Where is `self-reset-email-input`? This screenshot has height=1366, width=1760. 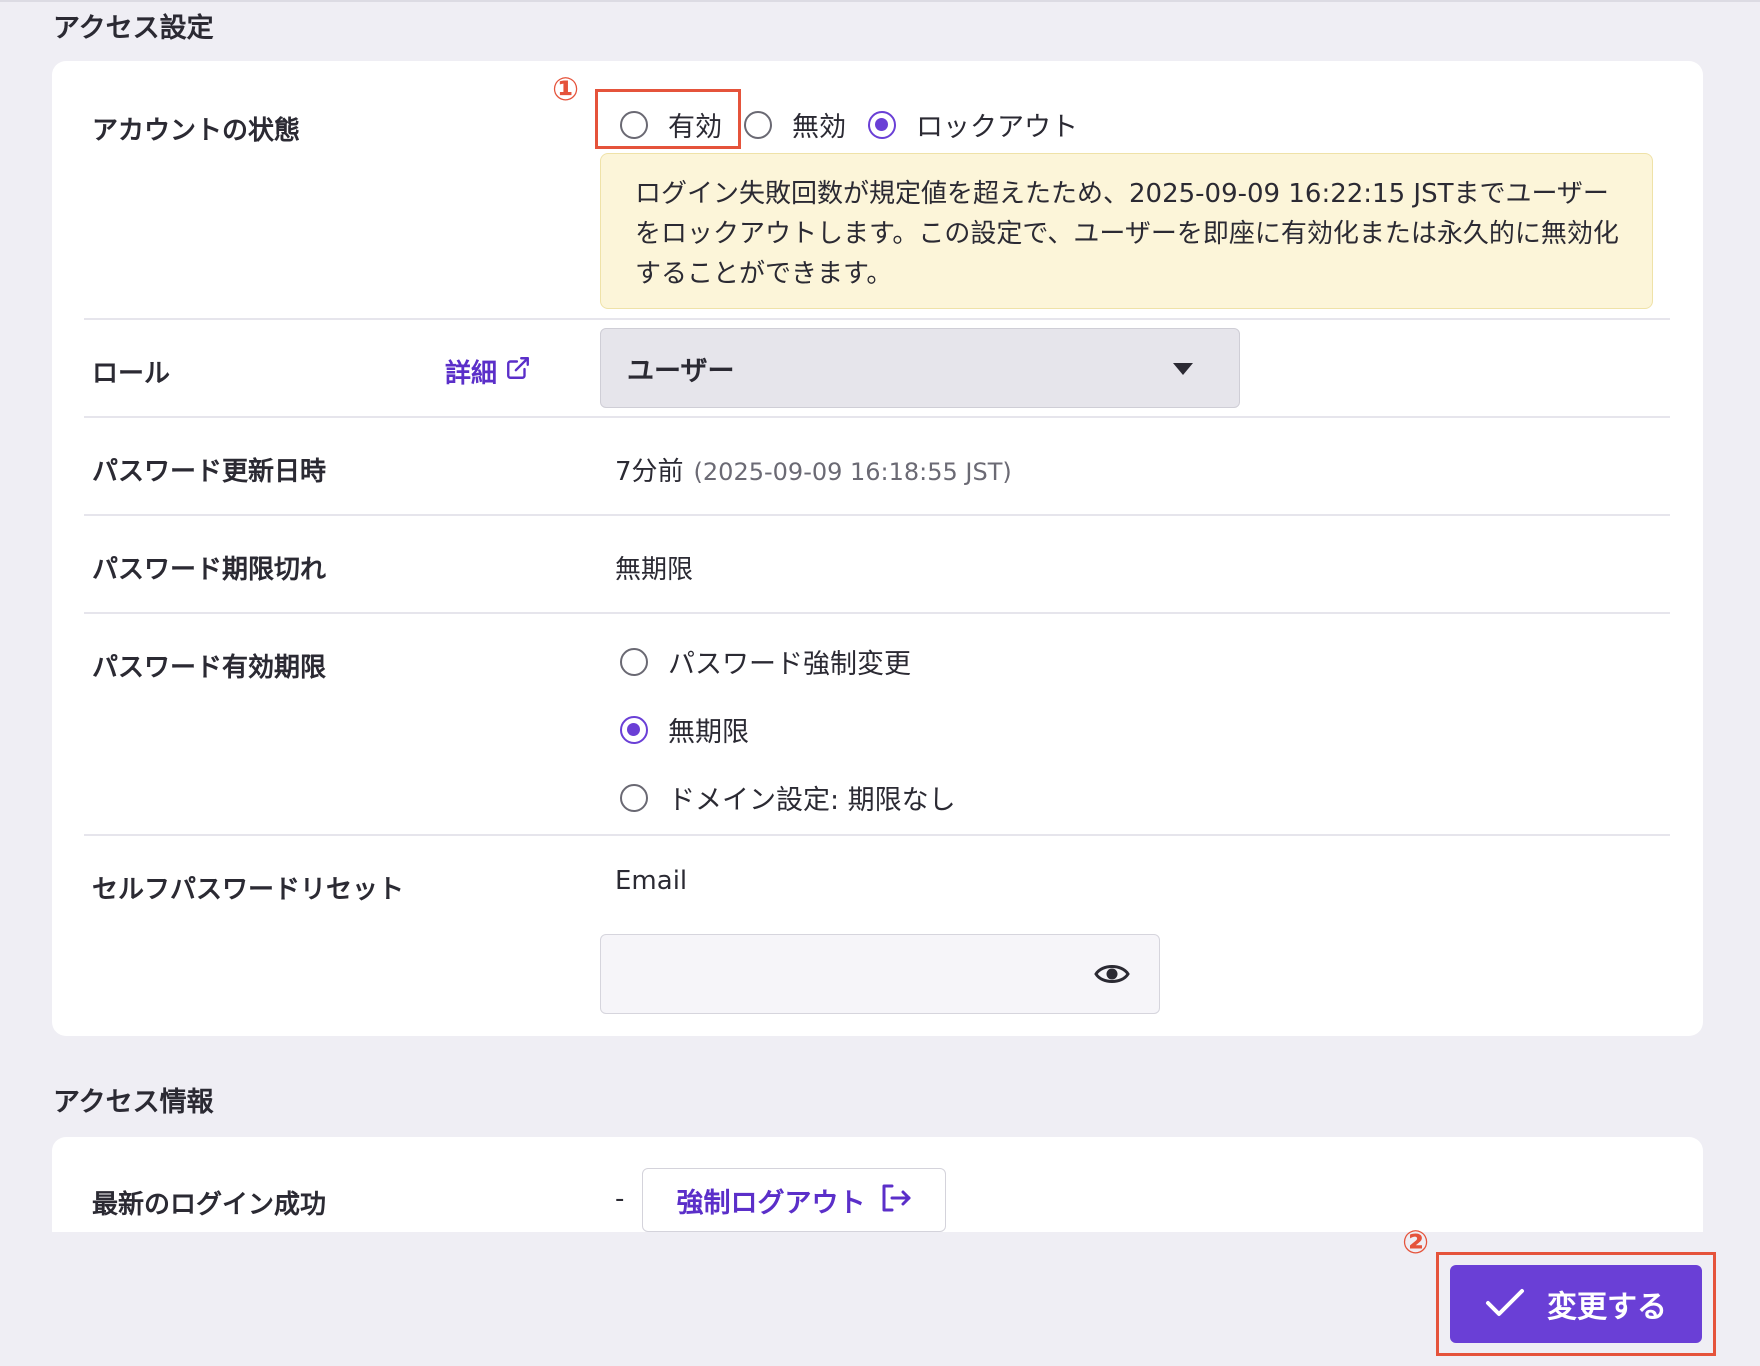 self-reset-email-input is located at coordinates (880, 974).